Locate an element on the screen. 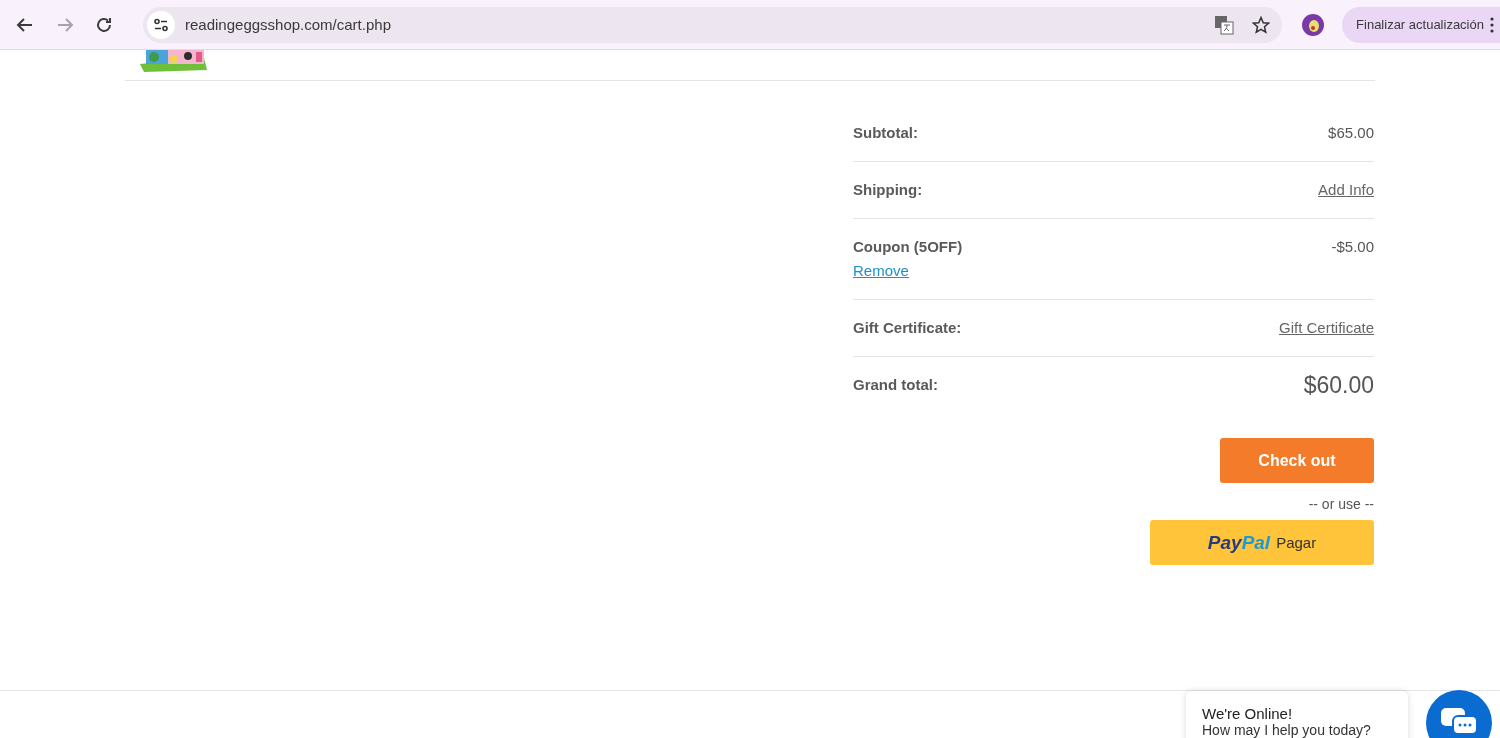 This screenshot has width=1500, height=738. paypal-button: PayPal Pagar is located at coordinates (1262, 542).